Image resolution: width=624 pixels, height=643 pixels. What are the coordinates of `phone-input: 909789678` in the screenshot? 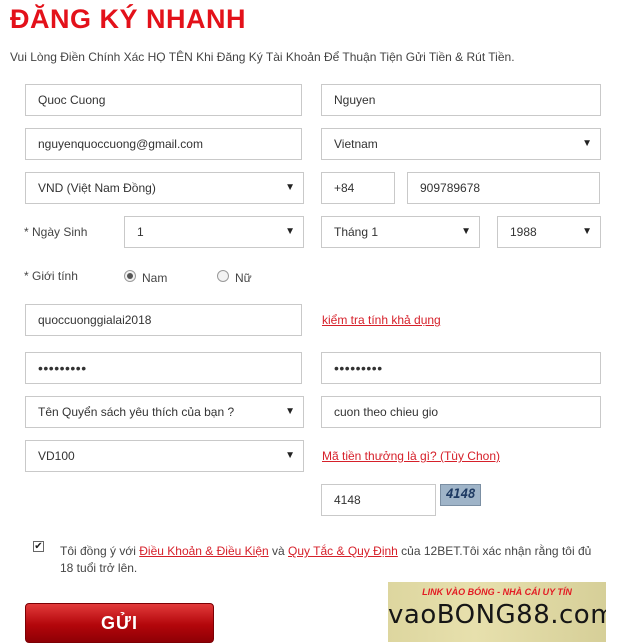 It's located at (503, 188).